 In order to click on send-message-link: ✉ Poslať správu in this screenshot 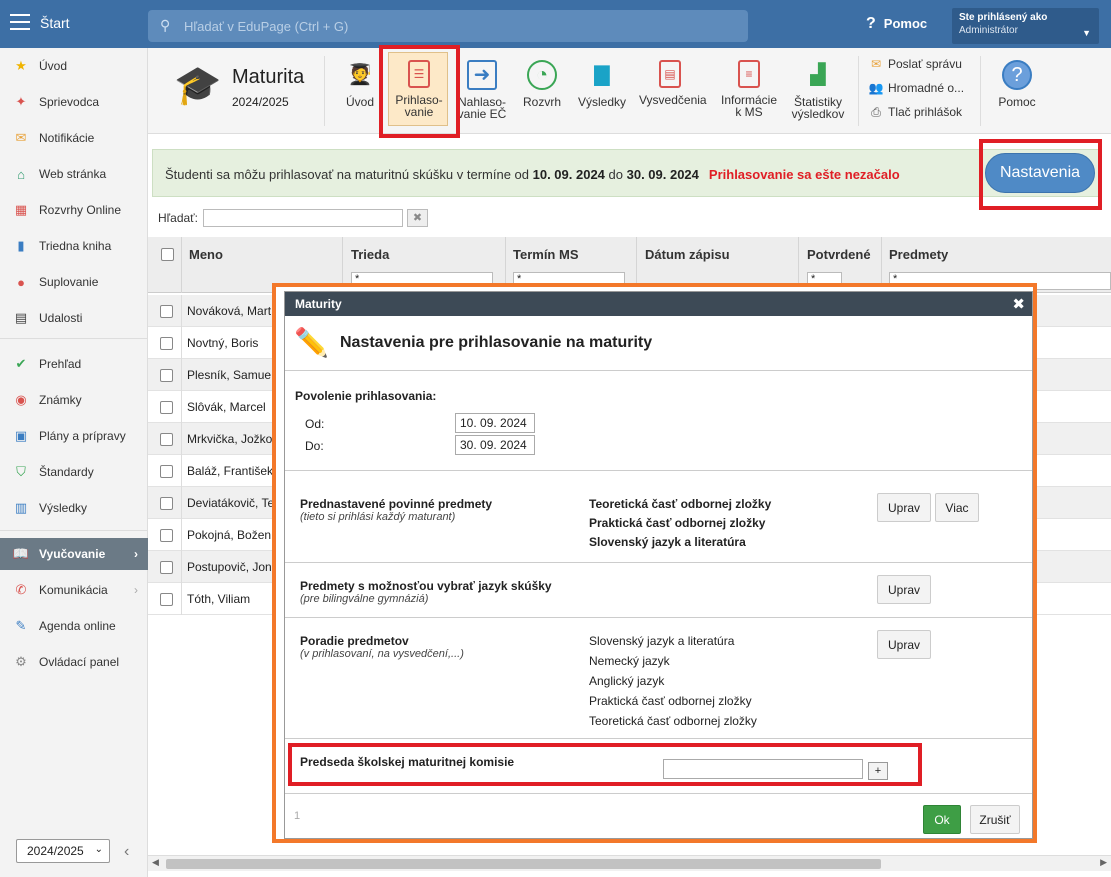, I will do `click(915, 64)`.